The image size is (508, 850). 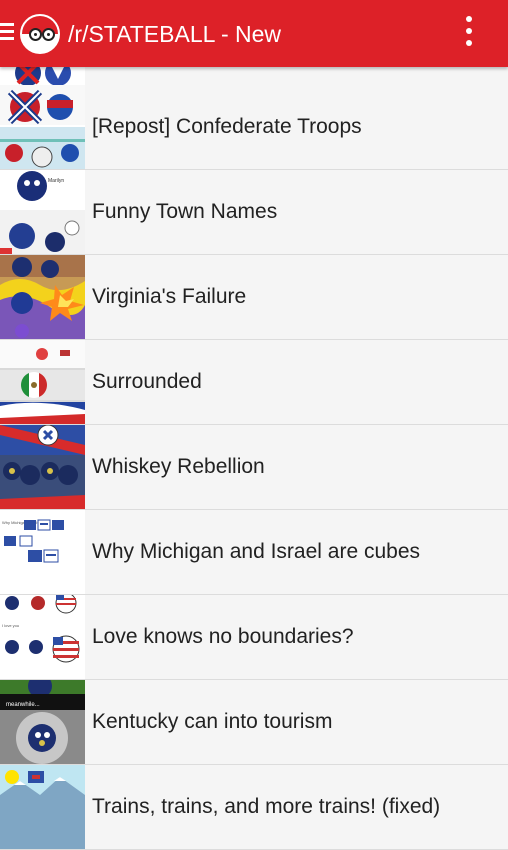 I want to click on list-item: I love you Love knows no boundaries?, so click(x=254, y=637).